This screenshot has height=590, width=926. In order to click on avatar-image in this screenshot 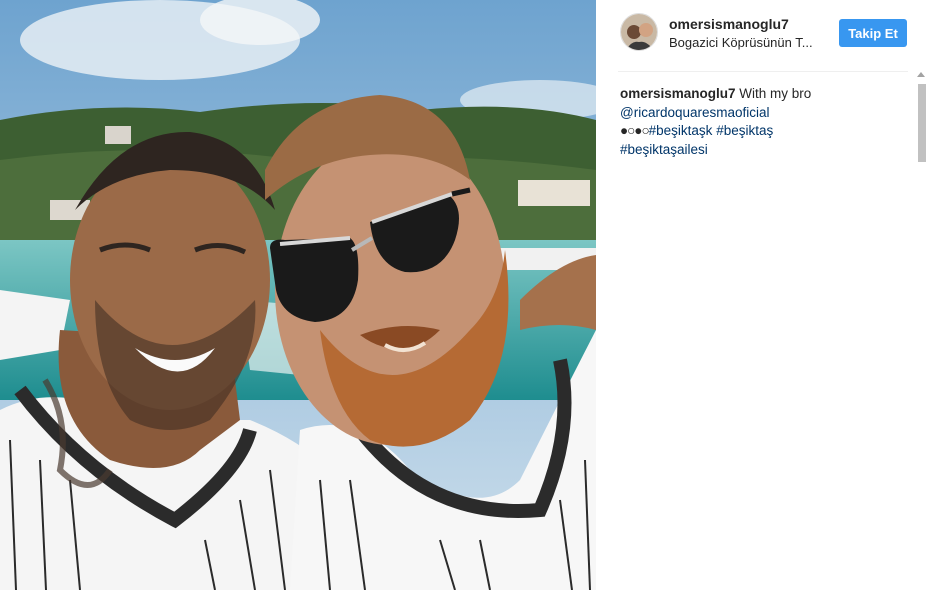, I will do `click(639, 32)`.